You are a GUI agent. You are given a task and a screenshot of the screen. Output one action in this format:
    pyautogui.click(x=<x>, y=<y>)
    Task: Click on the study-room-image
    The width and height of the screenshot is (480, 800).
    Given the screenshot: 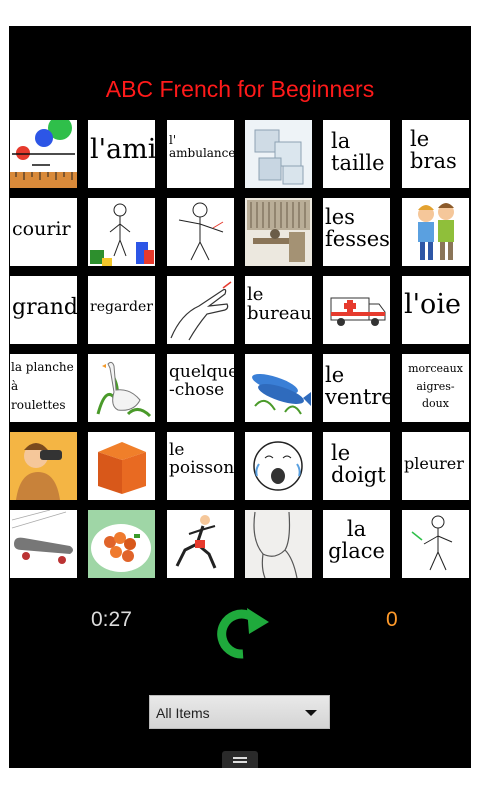 What is the action you would take?
    pyautogui.click(x=278, y=232)
    